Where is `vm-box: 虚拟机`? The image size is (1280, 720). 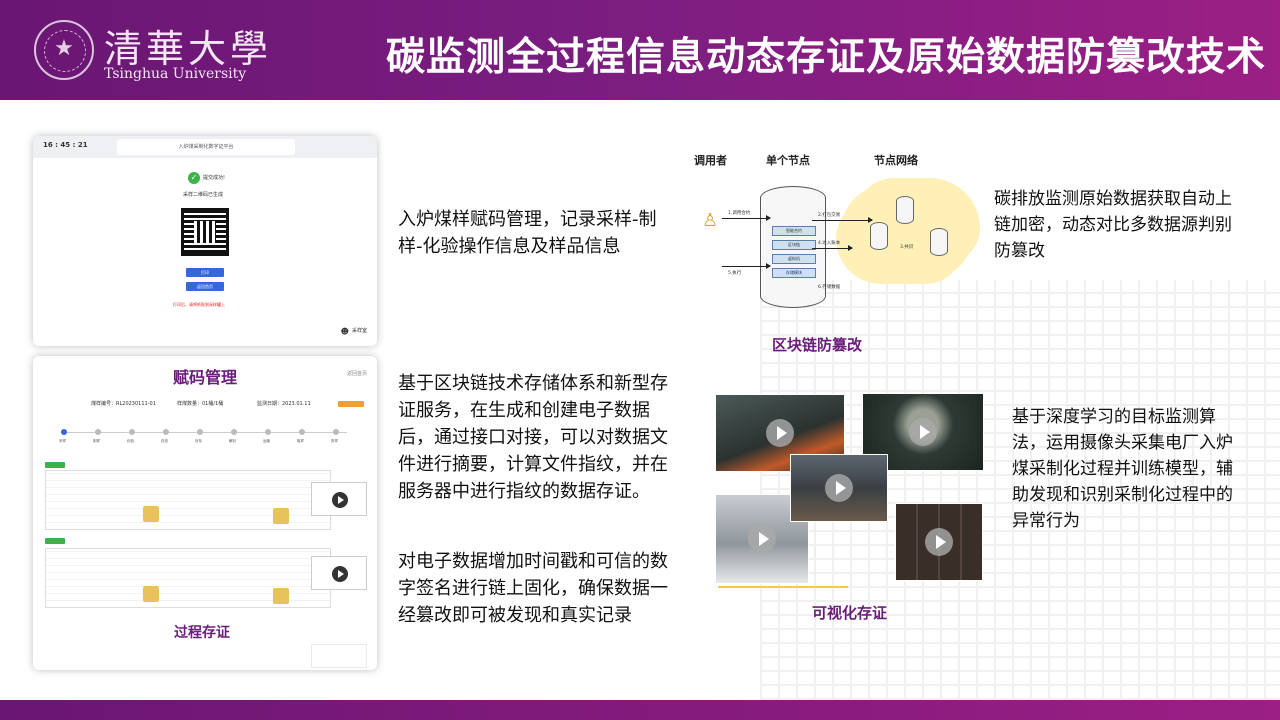 vm-box: 虚拟机 is located at coordinates (794, 259).